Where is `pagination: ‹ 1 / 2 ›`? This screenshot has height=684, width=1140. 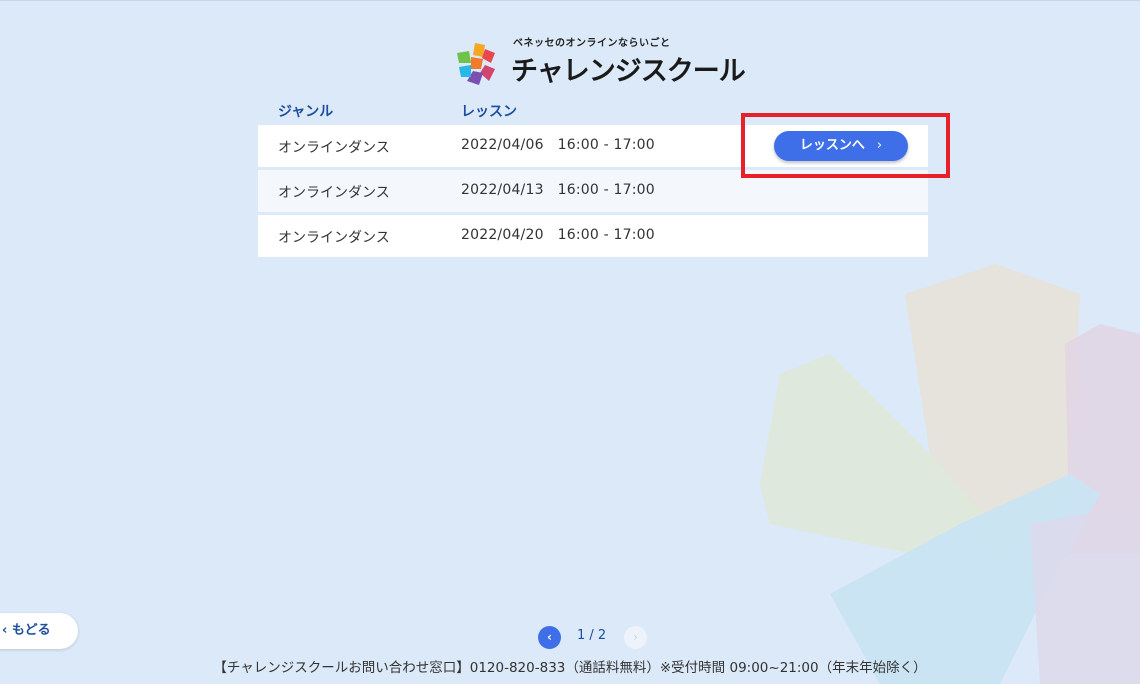
pagination: ‹ 1 / 2 › is located at coordinates (593, 637).